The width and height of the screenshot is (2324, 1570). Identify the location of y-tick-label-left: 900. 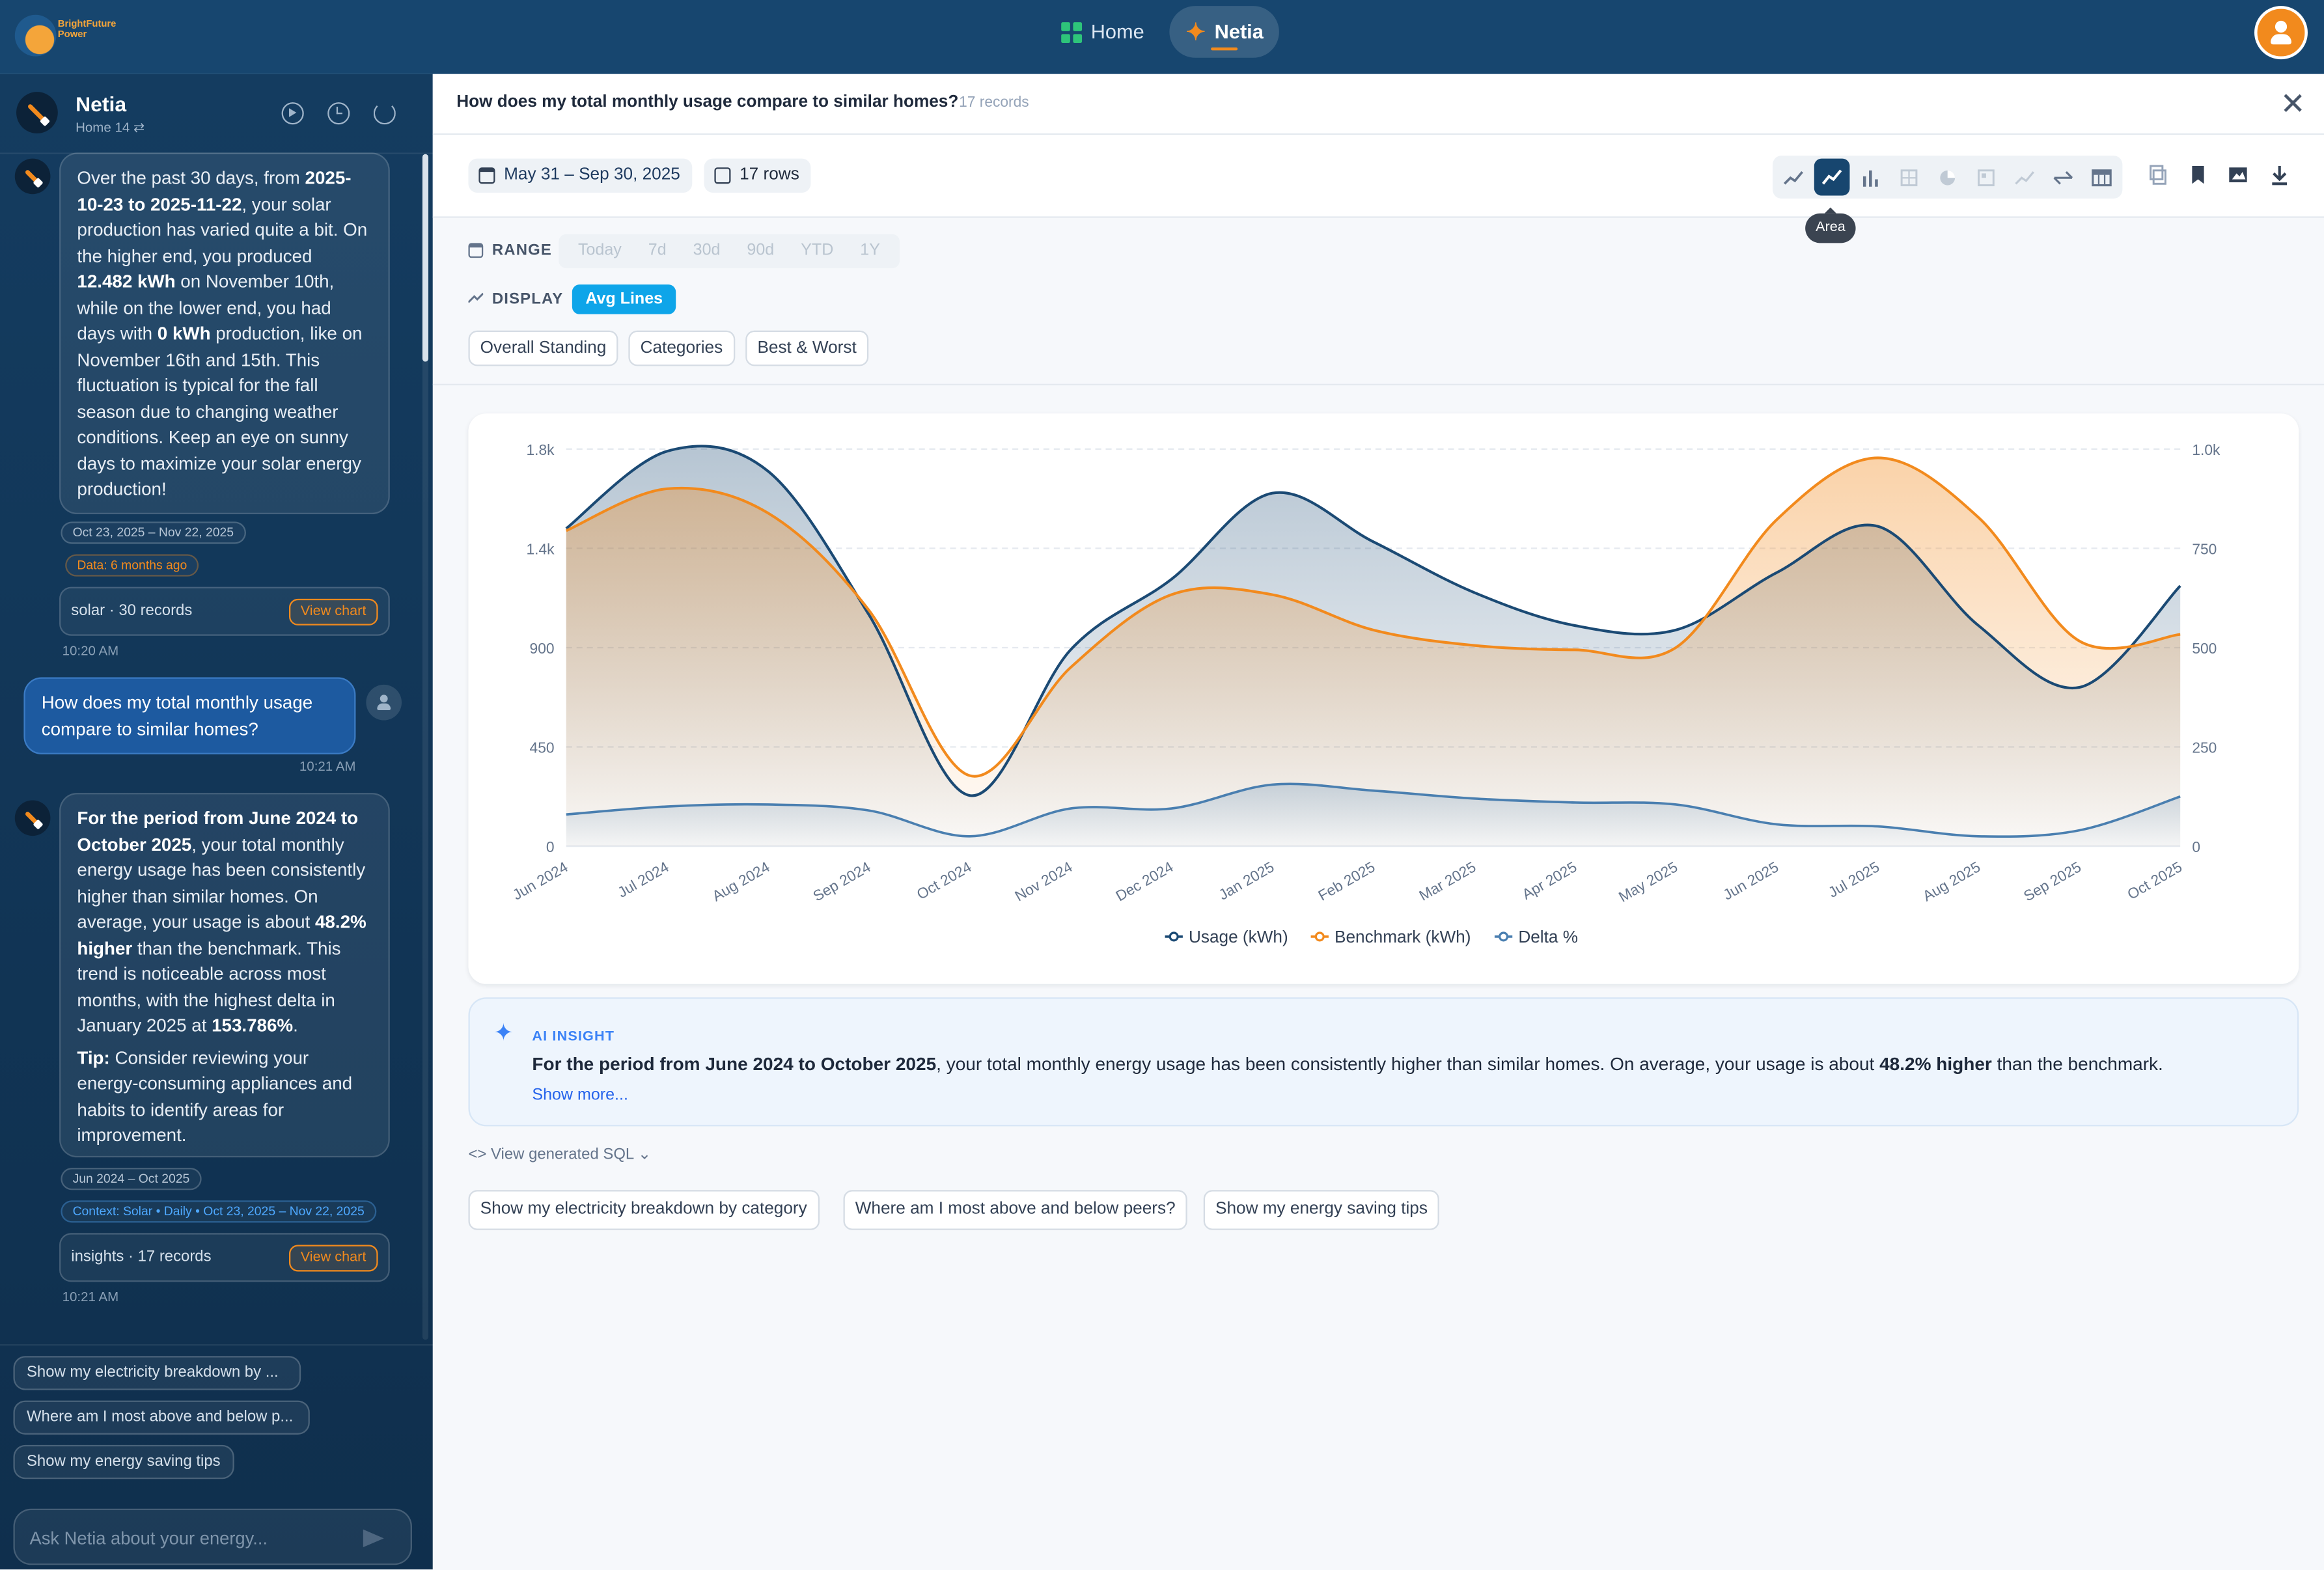
(542, 648).